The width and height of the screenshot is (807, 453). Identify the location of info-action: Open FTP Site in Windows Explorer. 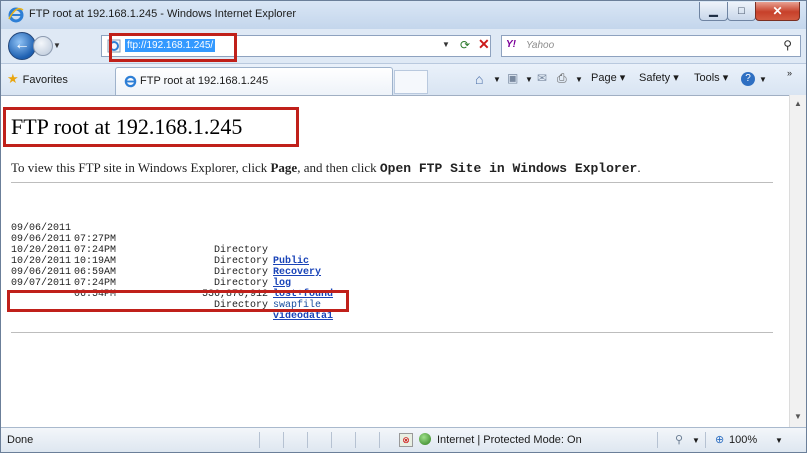
(508, 168).